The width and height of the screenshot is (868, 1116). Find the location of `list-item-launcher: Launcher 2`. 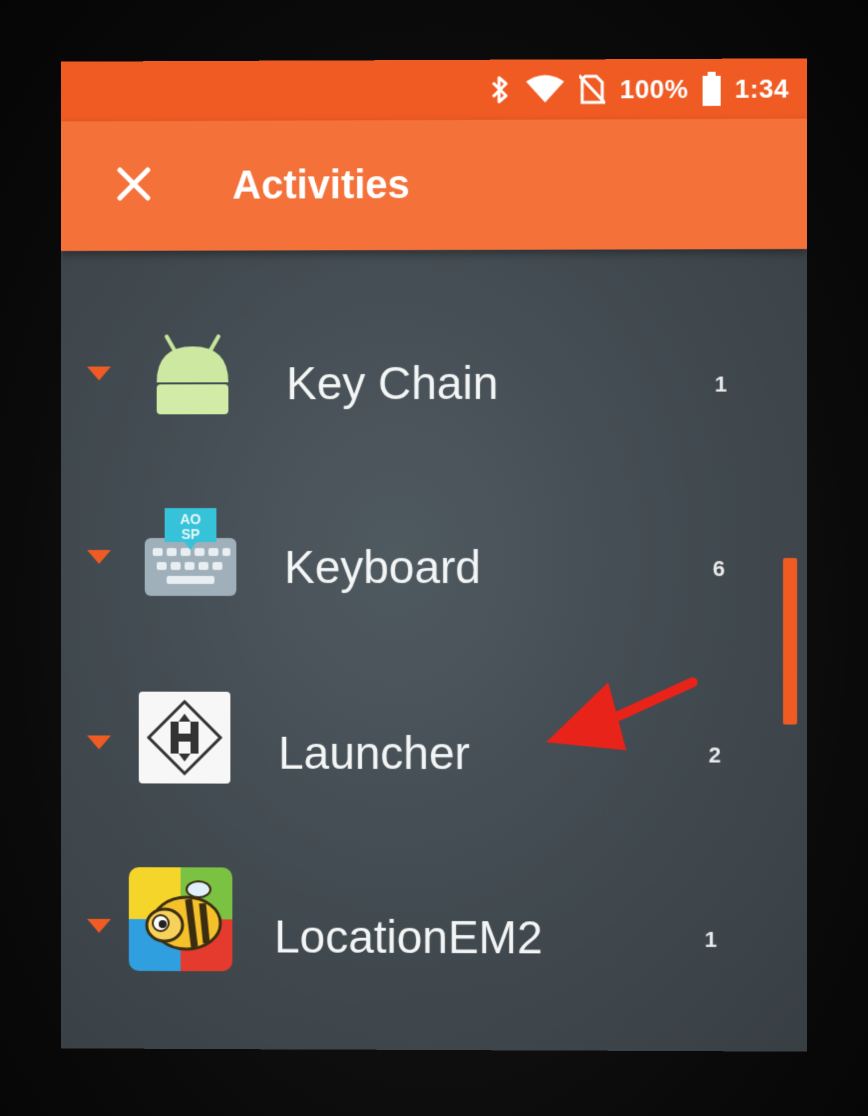

list-item-launcher: Launcher 2 is located at coordinates (421, 755).